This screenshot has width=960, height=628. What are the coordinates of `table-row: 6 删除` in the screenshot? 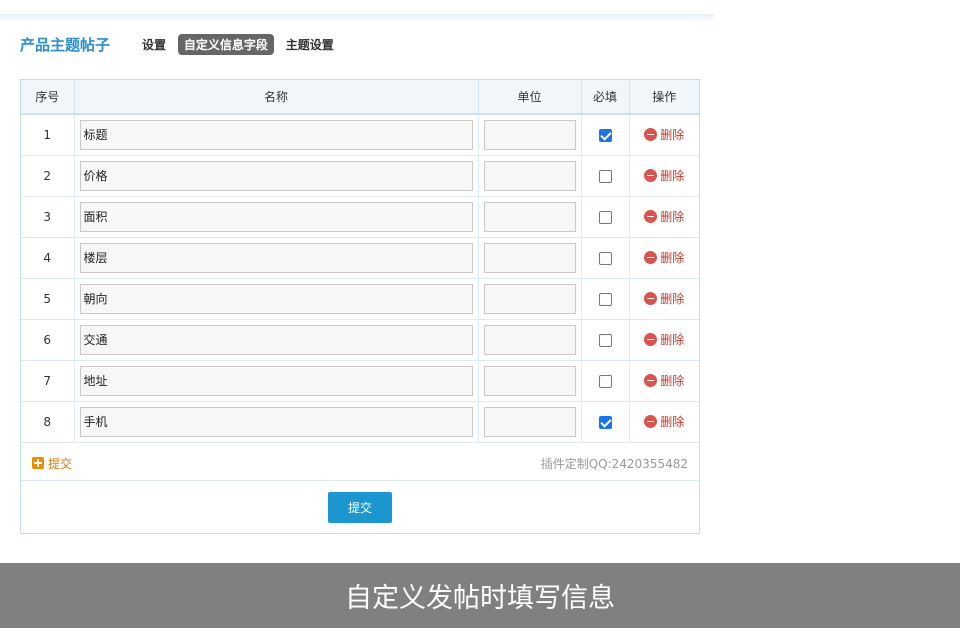 It's located at (360, 340).